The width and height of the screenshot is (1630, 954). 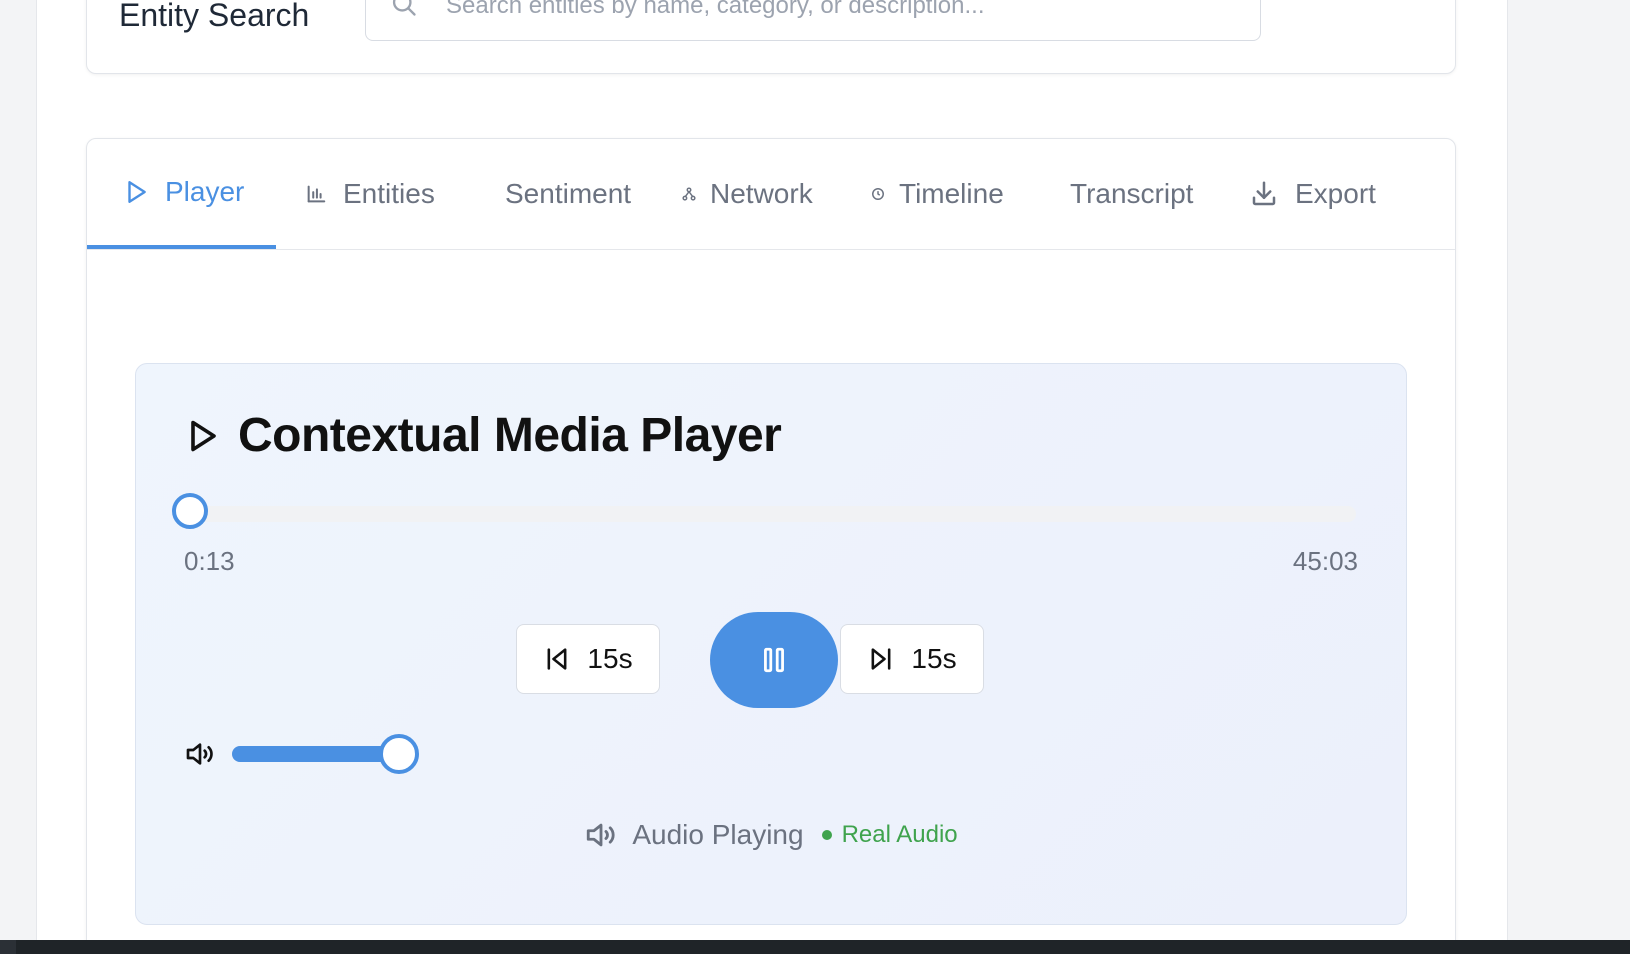 I want to click on badge-text: Real Audio, so click(x=899, y=834).